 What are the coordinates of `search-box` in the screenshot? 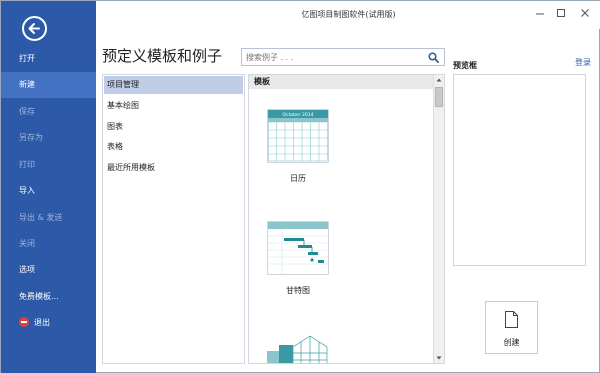 It's located at (343, 57).